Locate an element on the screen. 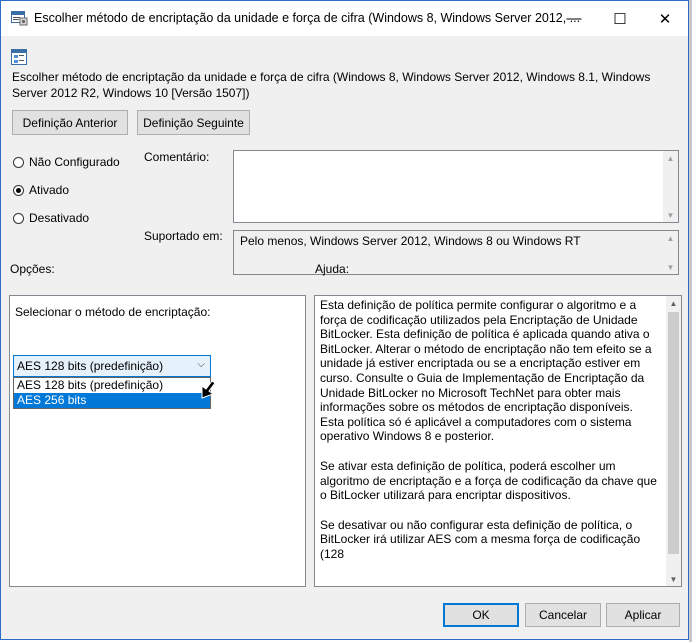 Image resolution: width=692 pixels, height=642 pixels. policy-window-icon is located at coordinates (19, 18).